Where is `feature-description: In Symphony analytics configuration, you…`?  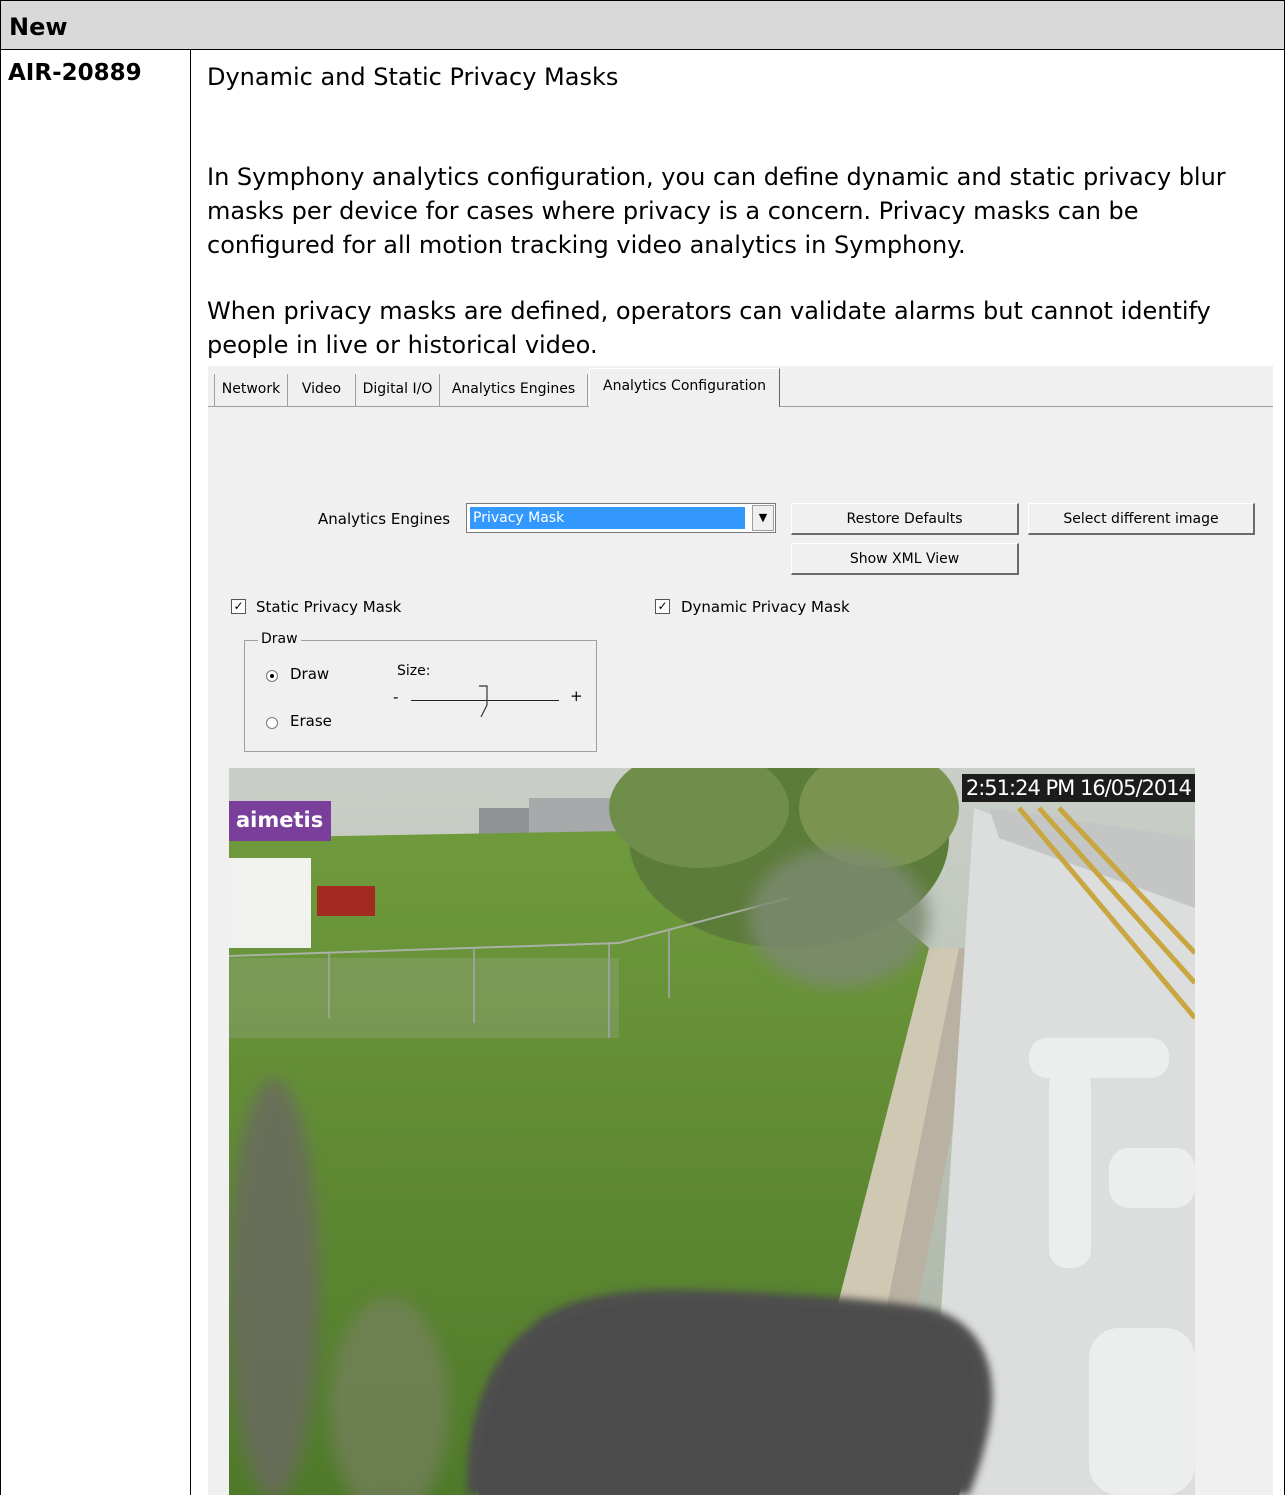
feature-description: In Symphony analytics configuration, you… is located at coordinates (716, 211).